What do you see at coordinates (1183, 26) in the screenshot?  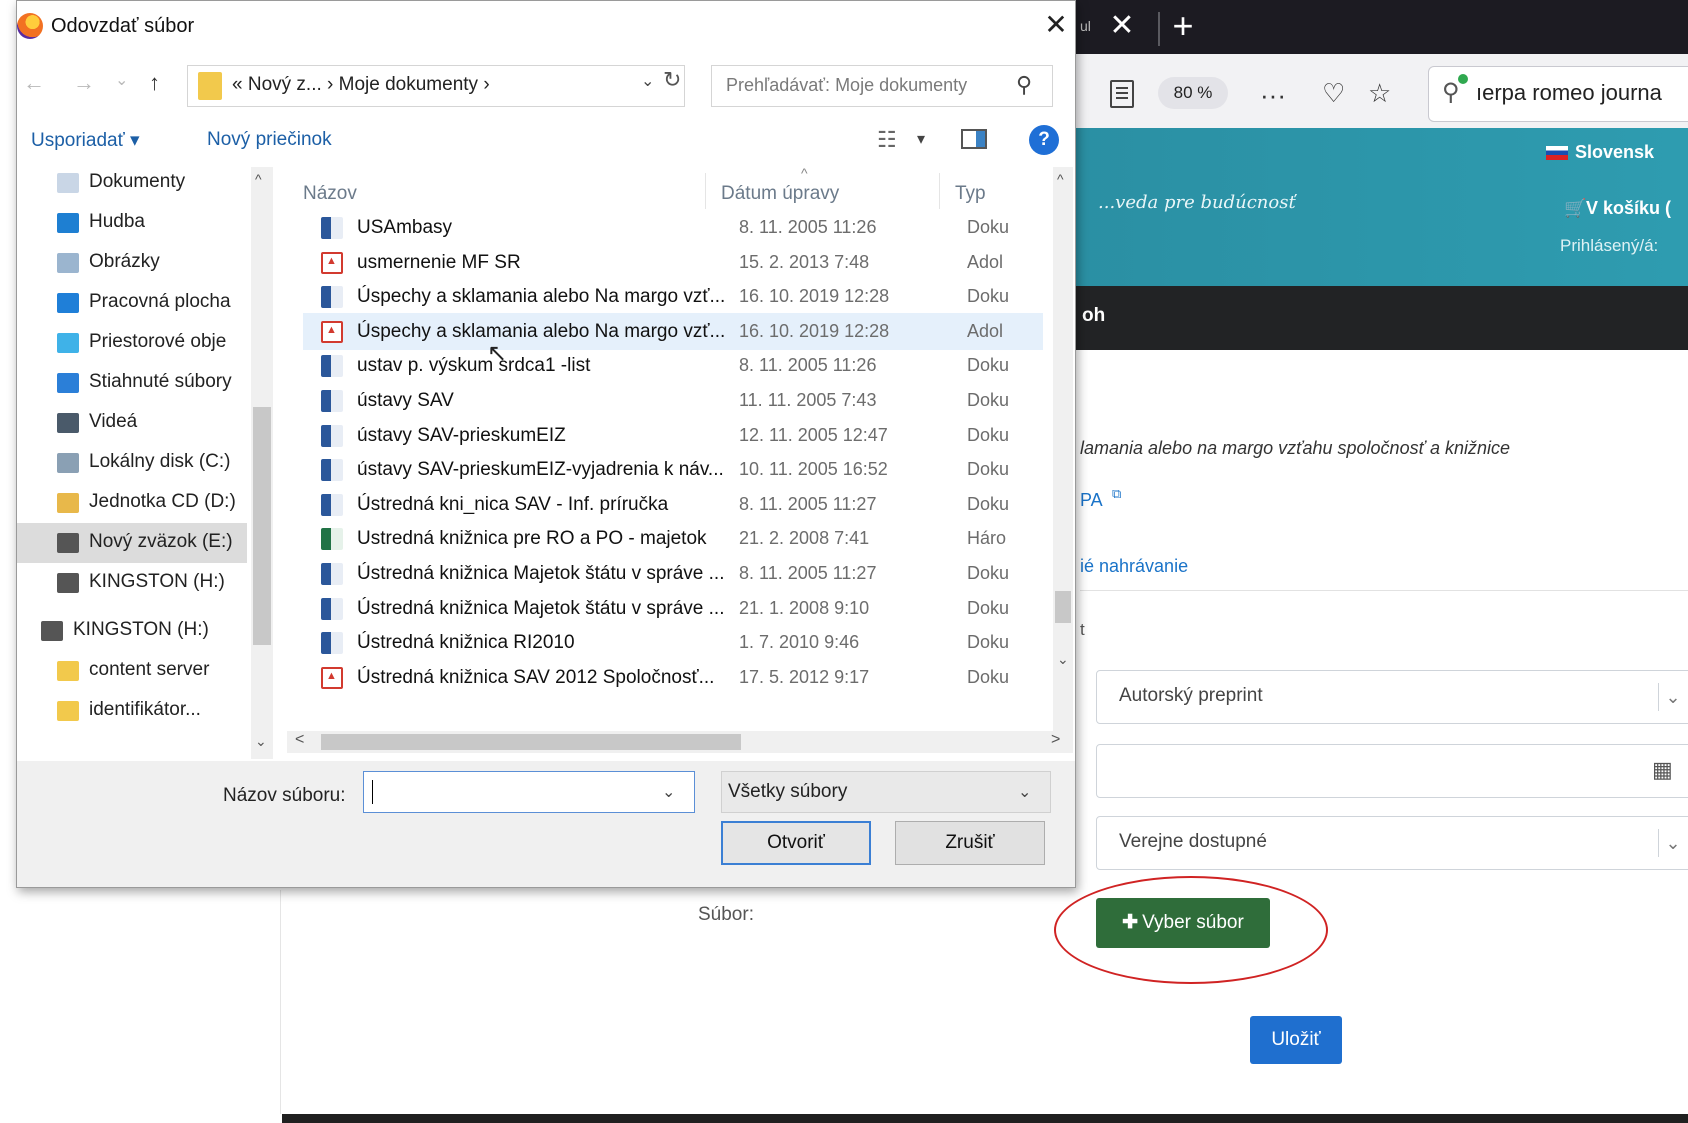 I see `new-tab-icon: +` at bounding box center [1183, 26].